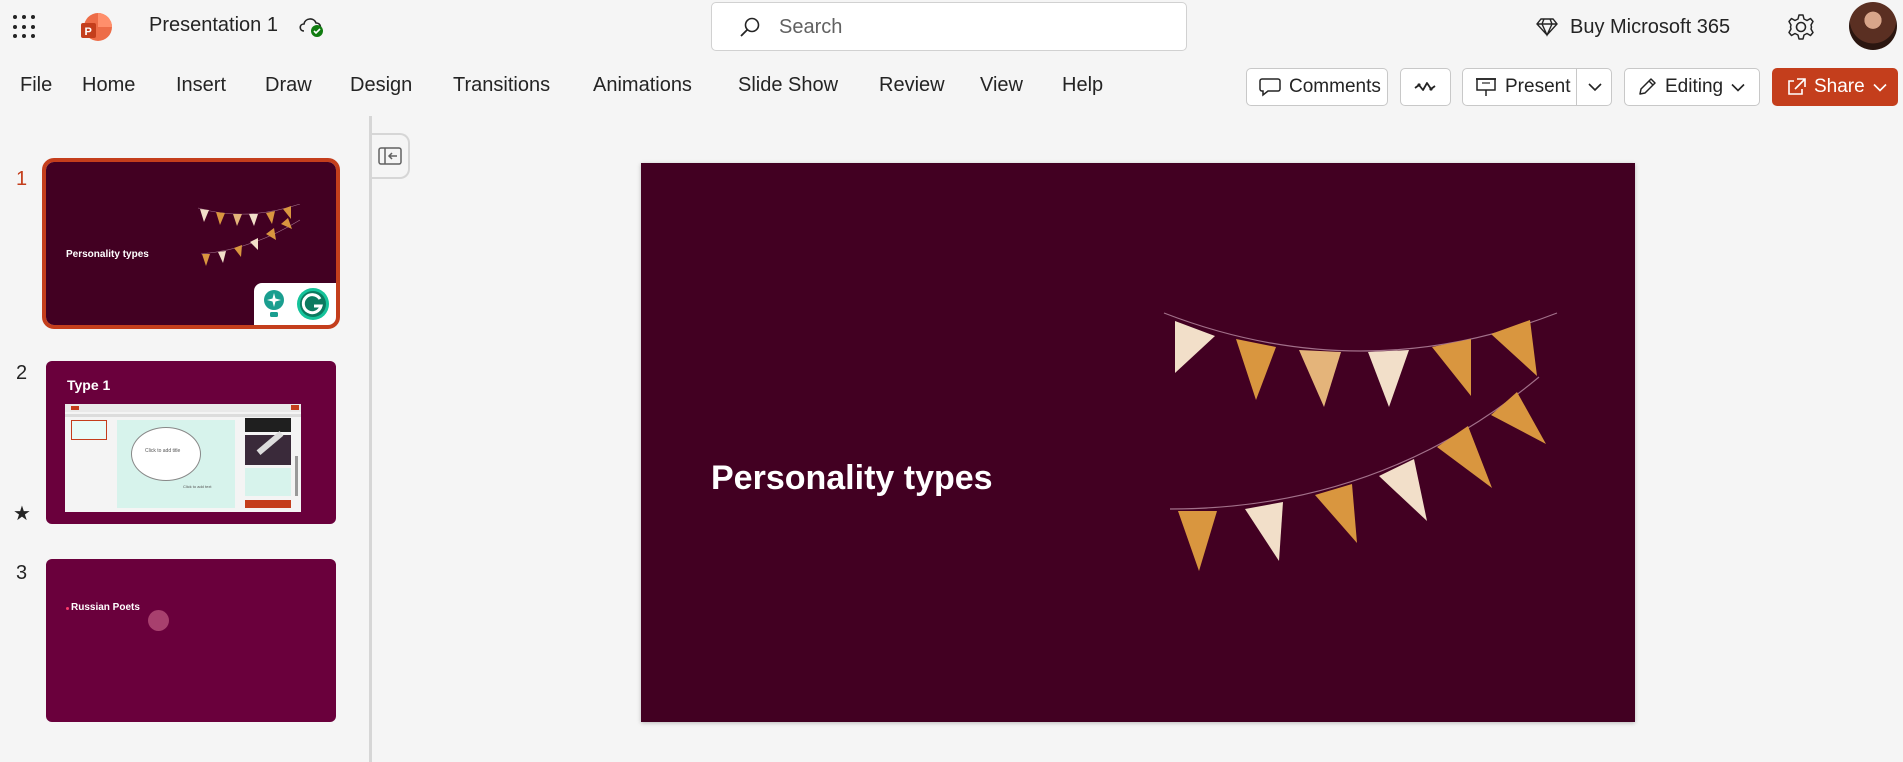  I want to click on activity-icon, so click(1424, 86).